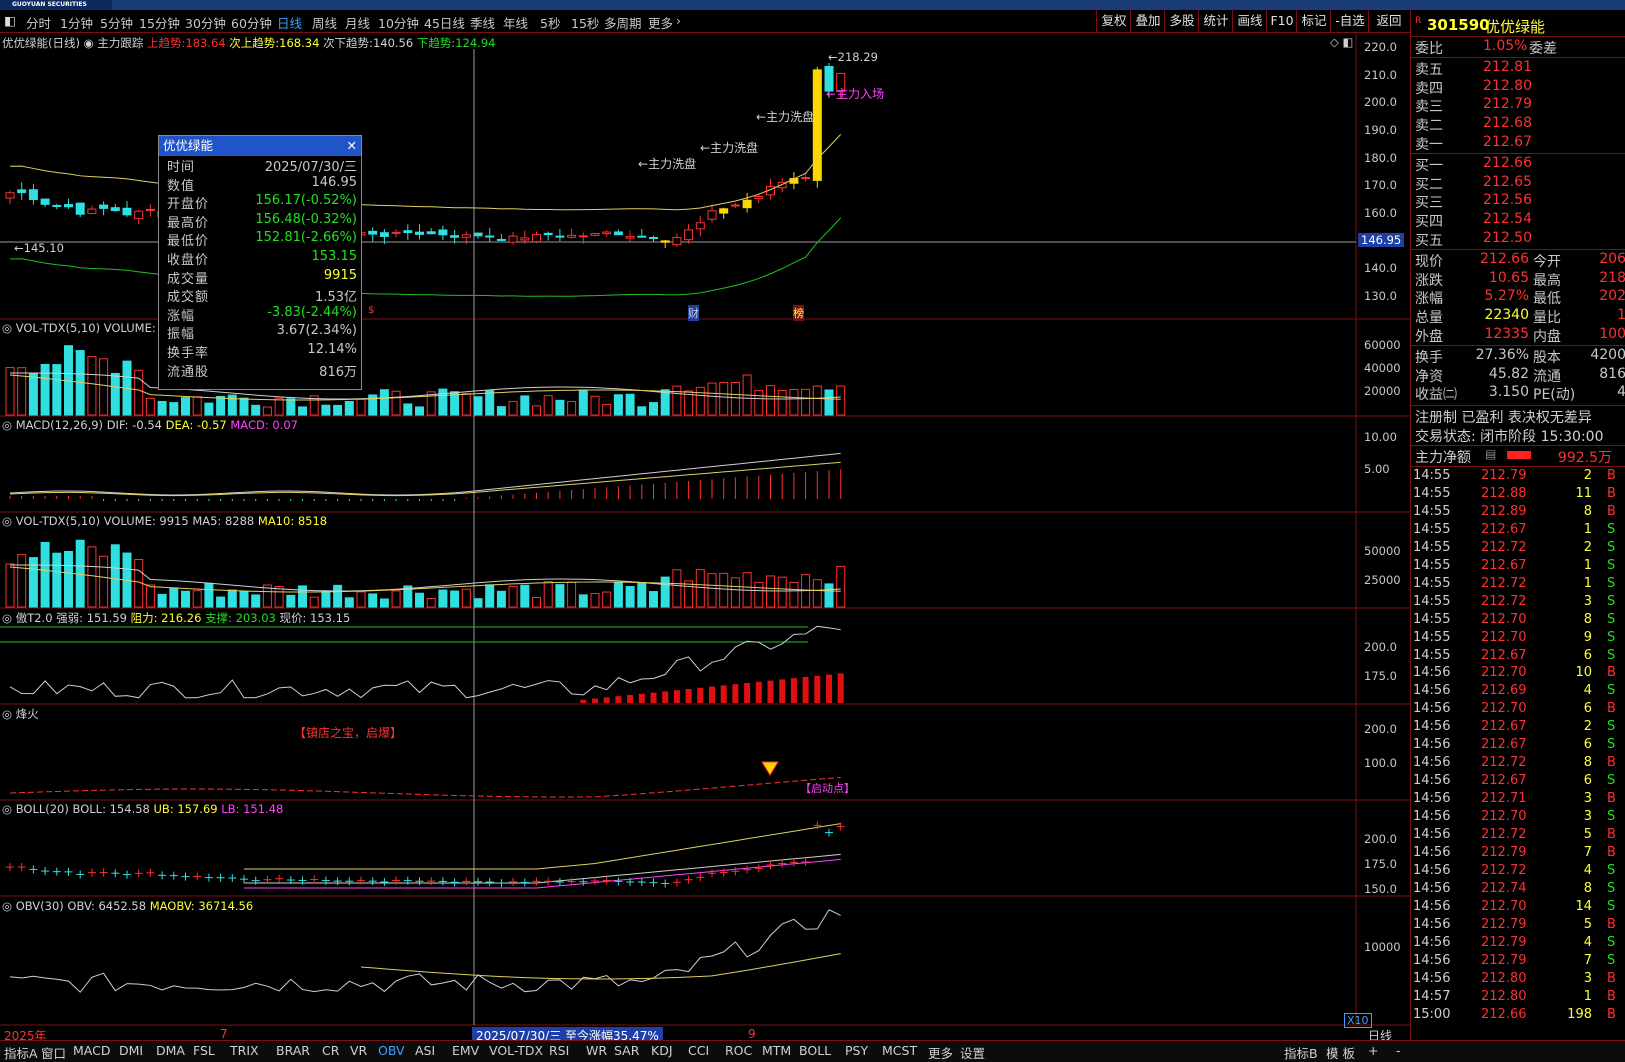 The image size is (1625, 1062). Describe the element at coordinates (244, 1050) in the screenshot. I see `indicator-tab: TRIX` at that location.